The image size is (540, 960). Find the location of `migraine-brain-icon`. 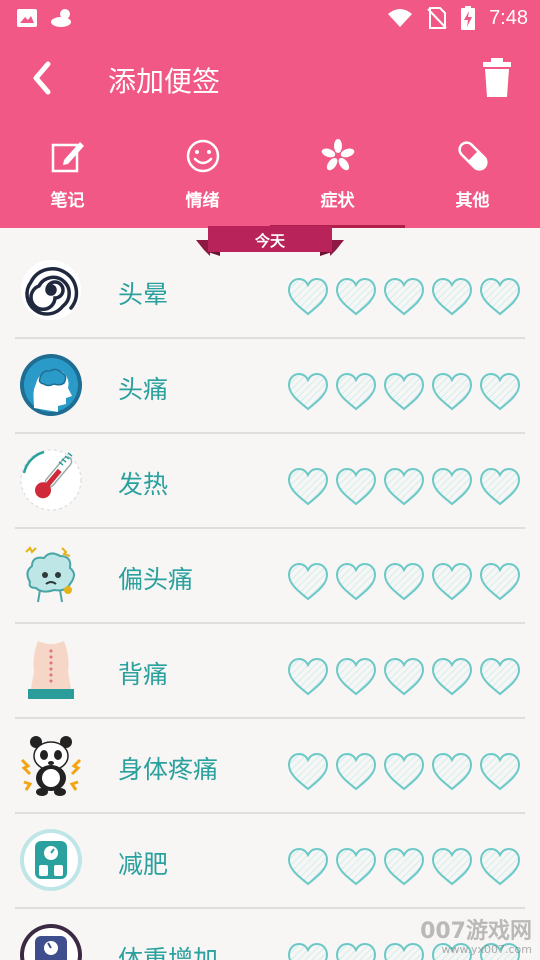

migraine-brain-icon is located at coordinates (50, 574).